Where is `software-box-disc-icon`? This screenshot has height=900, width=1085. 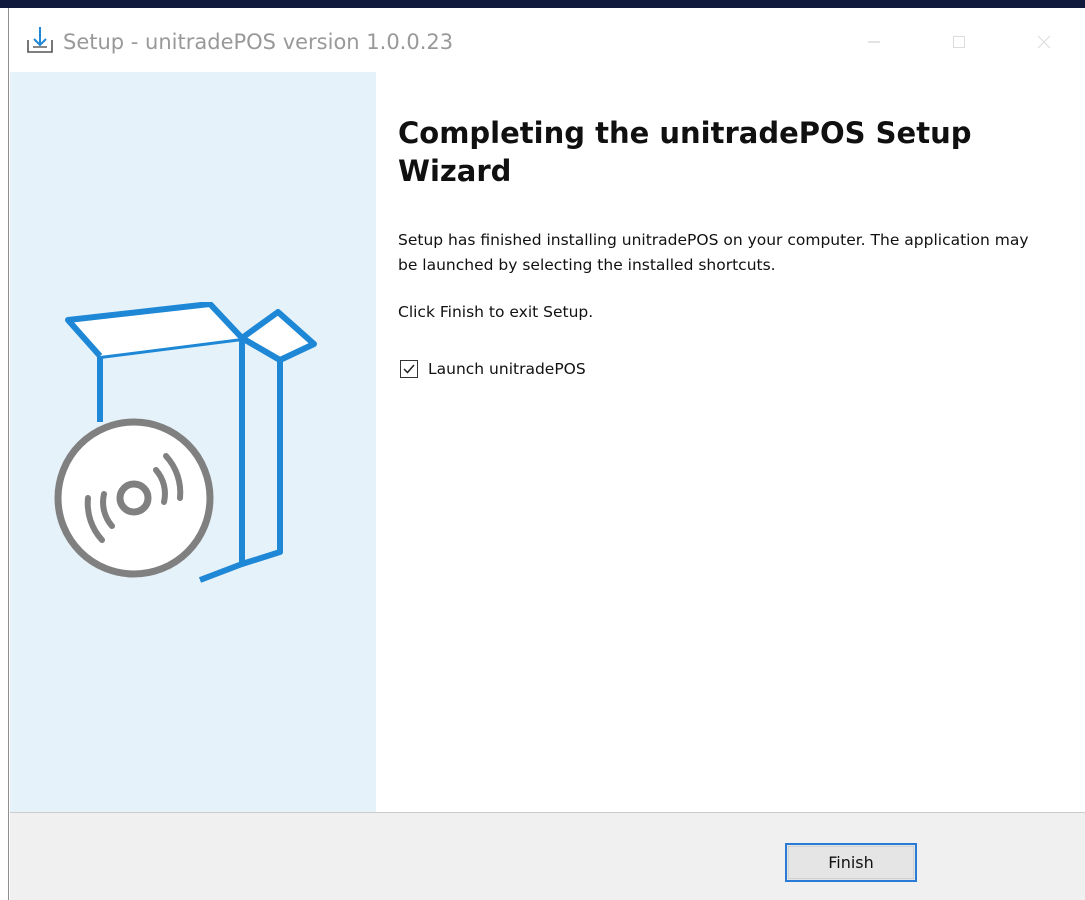
software-box-disc-icon is located at coordinates (185, 442).